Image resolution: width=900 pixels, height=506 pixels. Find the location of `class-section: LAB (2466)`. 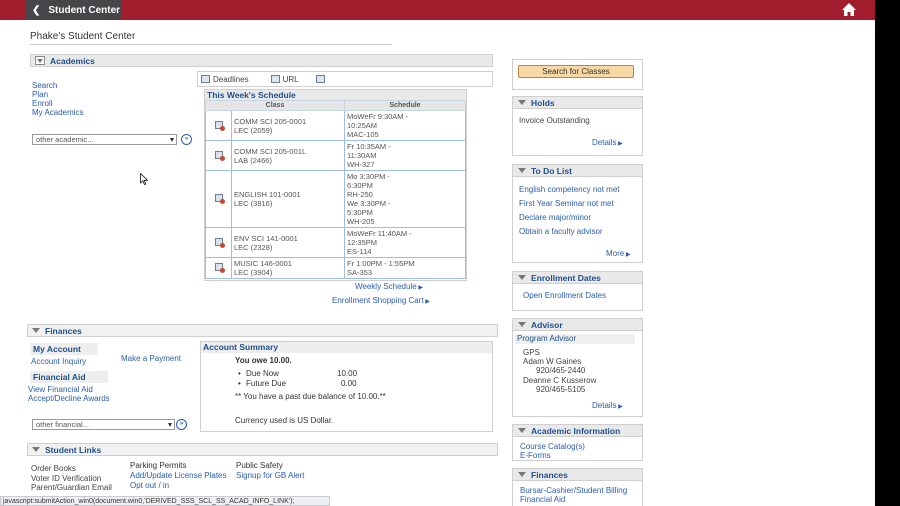

class-section: LAB (2466) is located at coordinates (253, 160).